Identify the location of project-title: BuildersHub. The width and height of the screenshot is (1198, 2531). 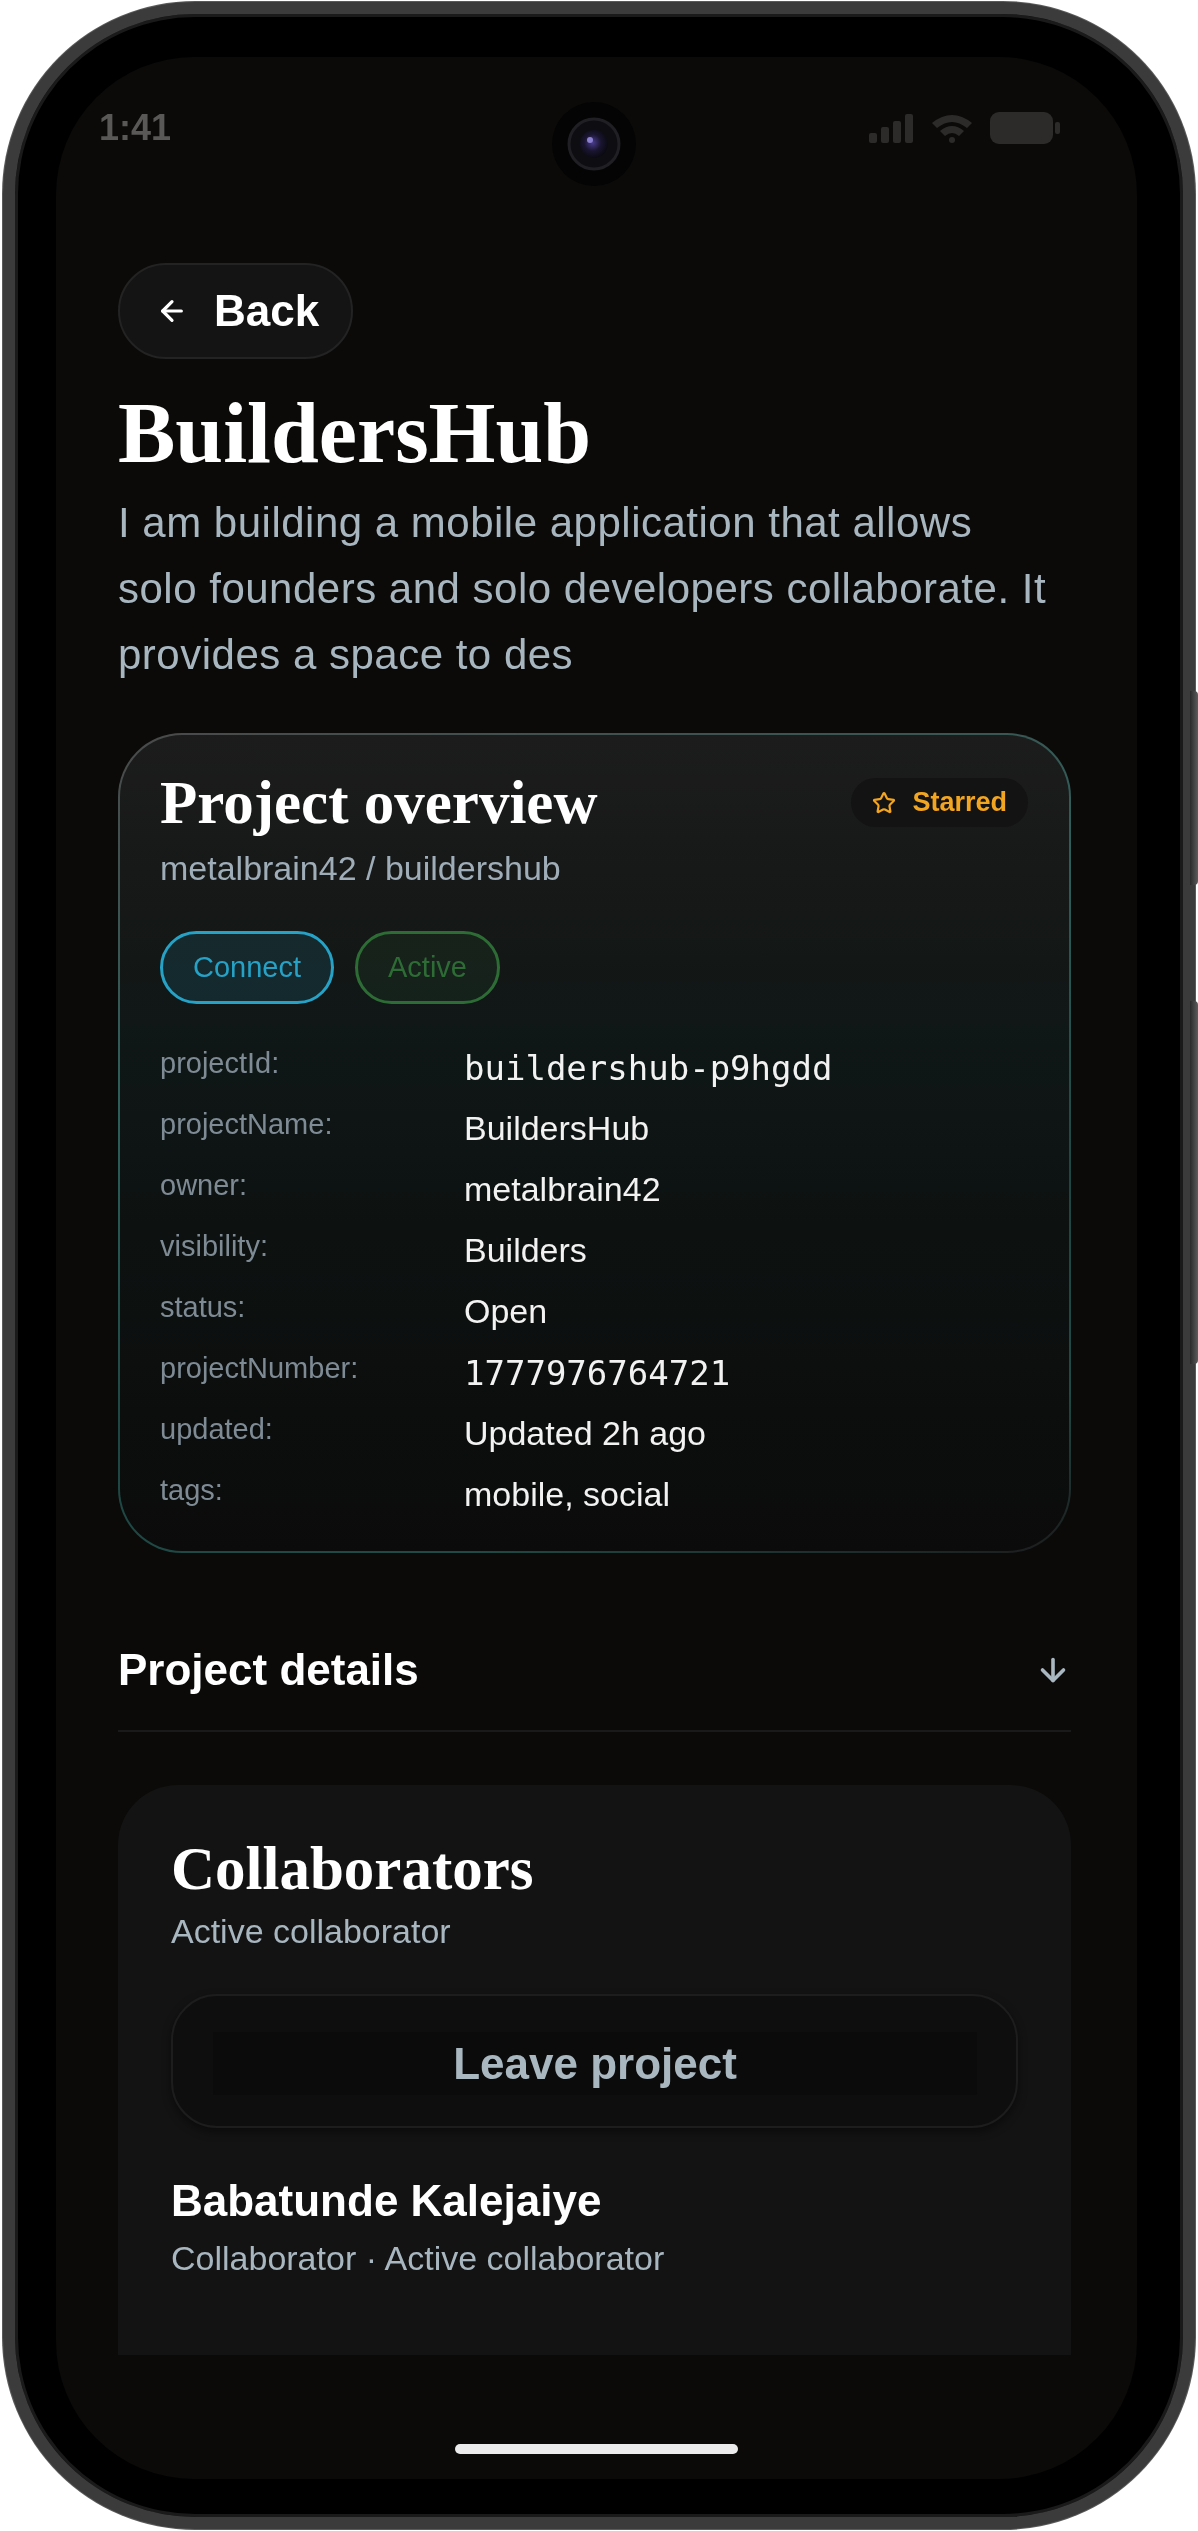
(355, 433).